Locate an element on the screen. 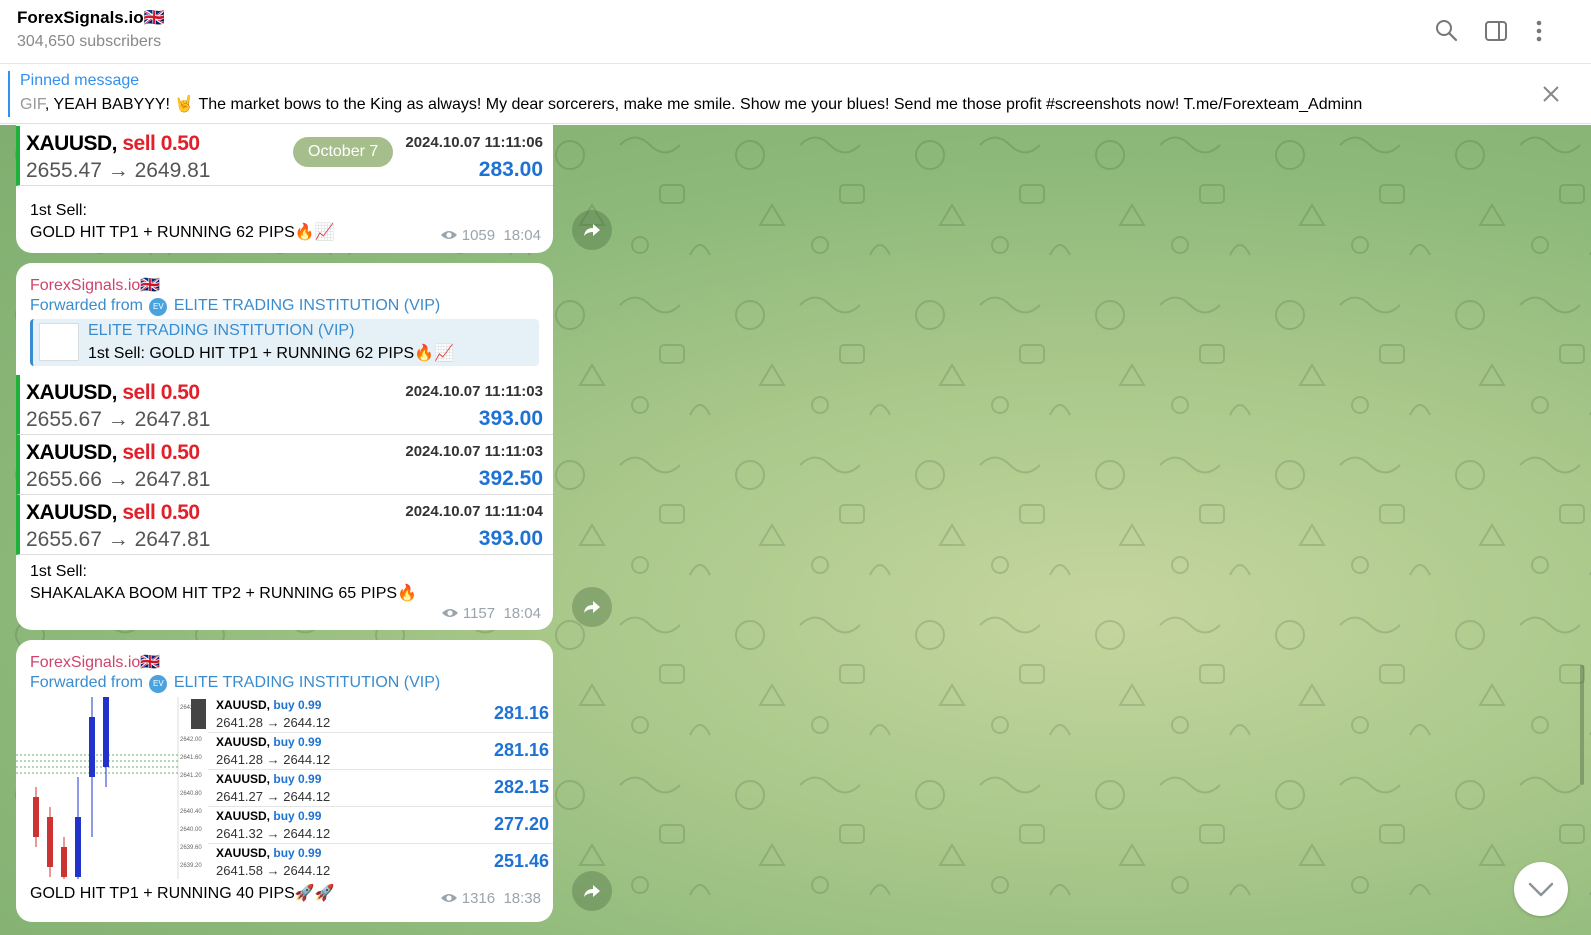  search-icon is located at coordinates (1447, 31).